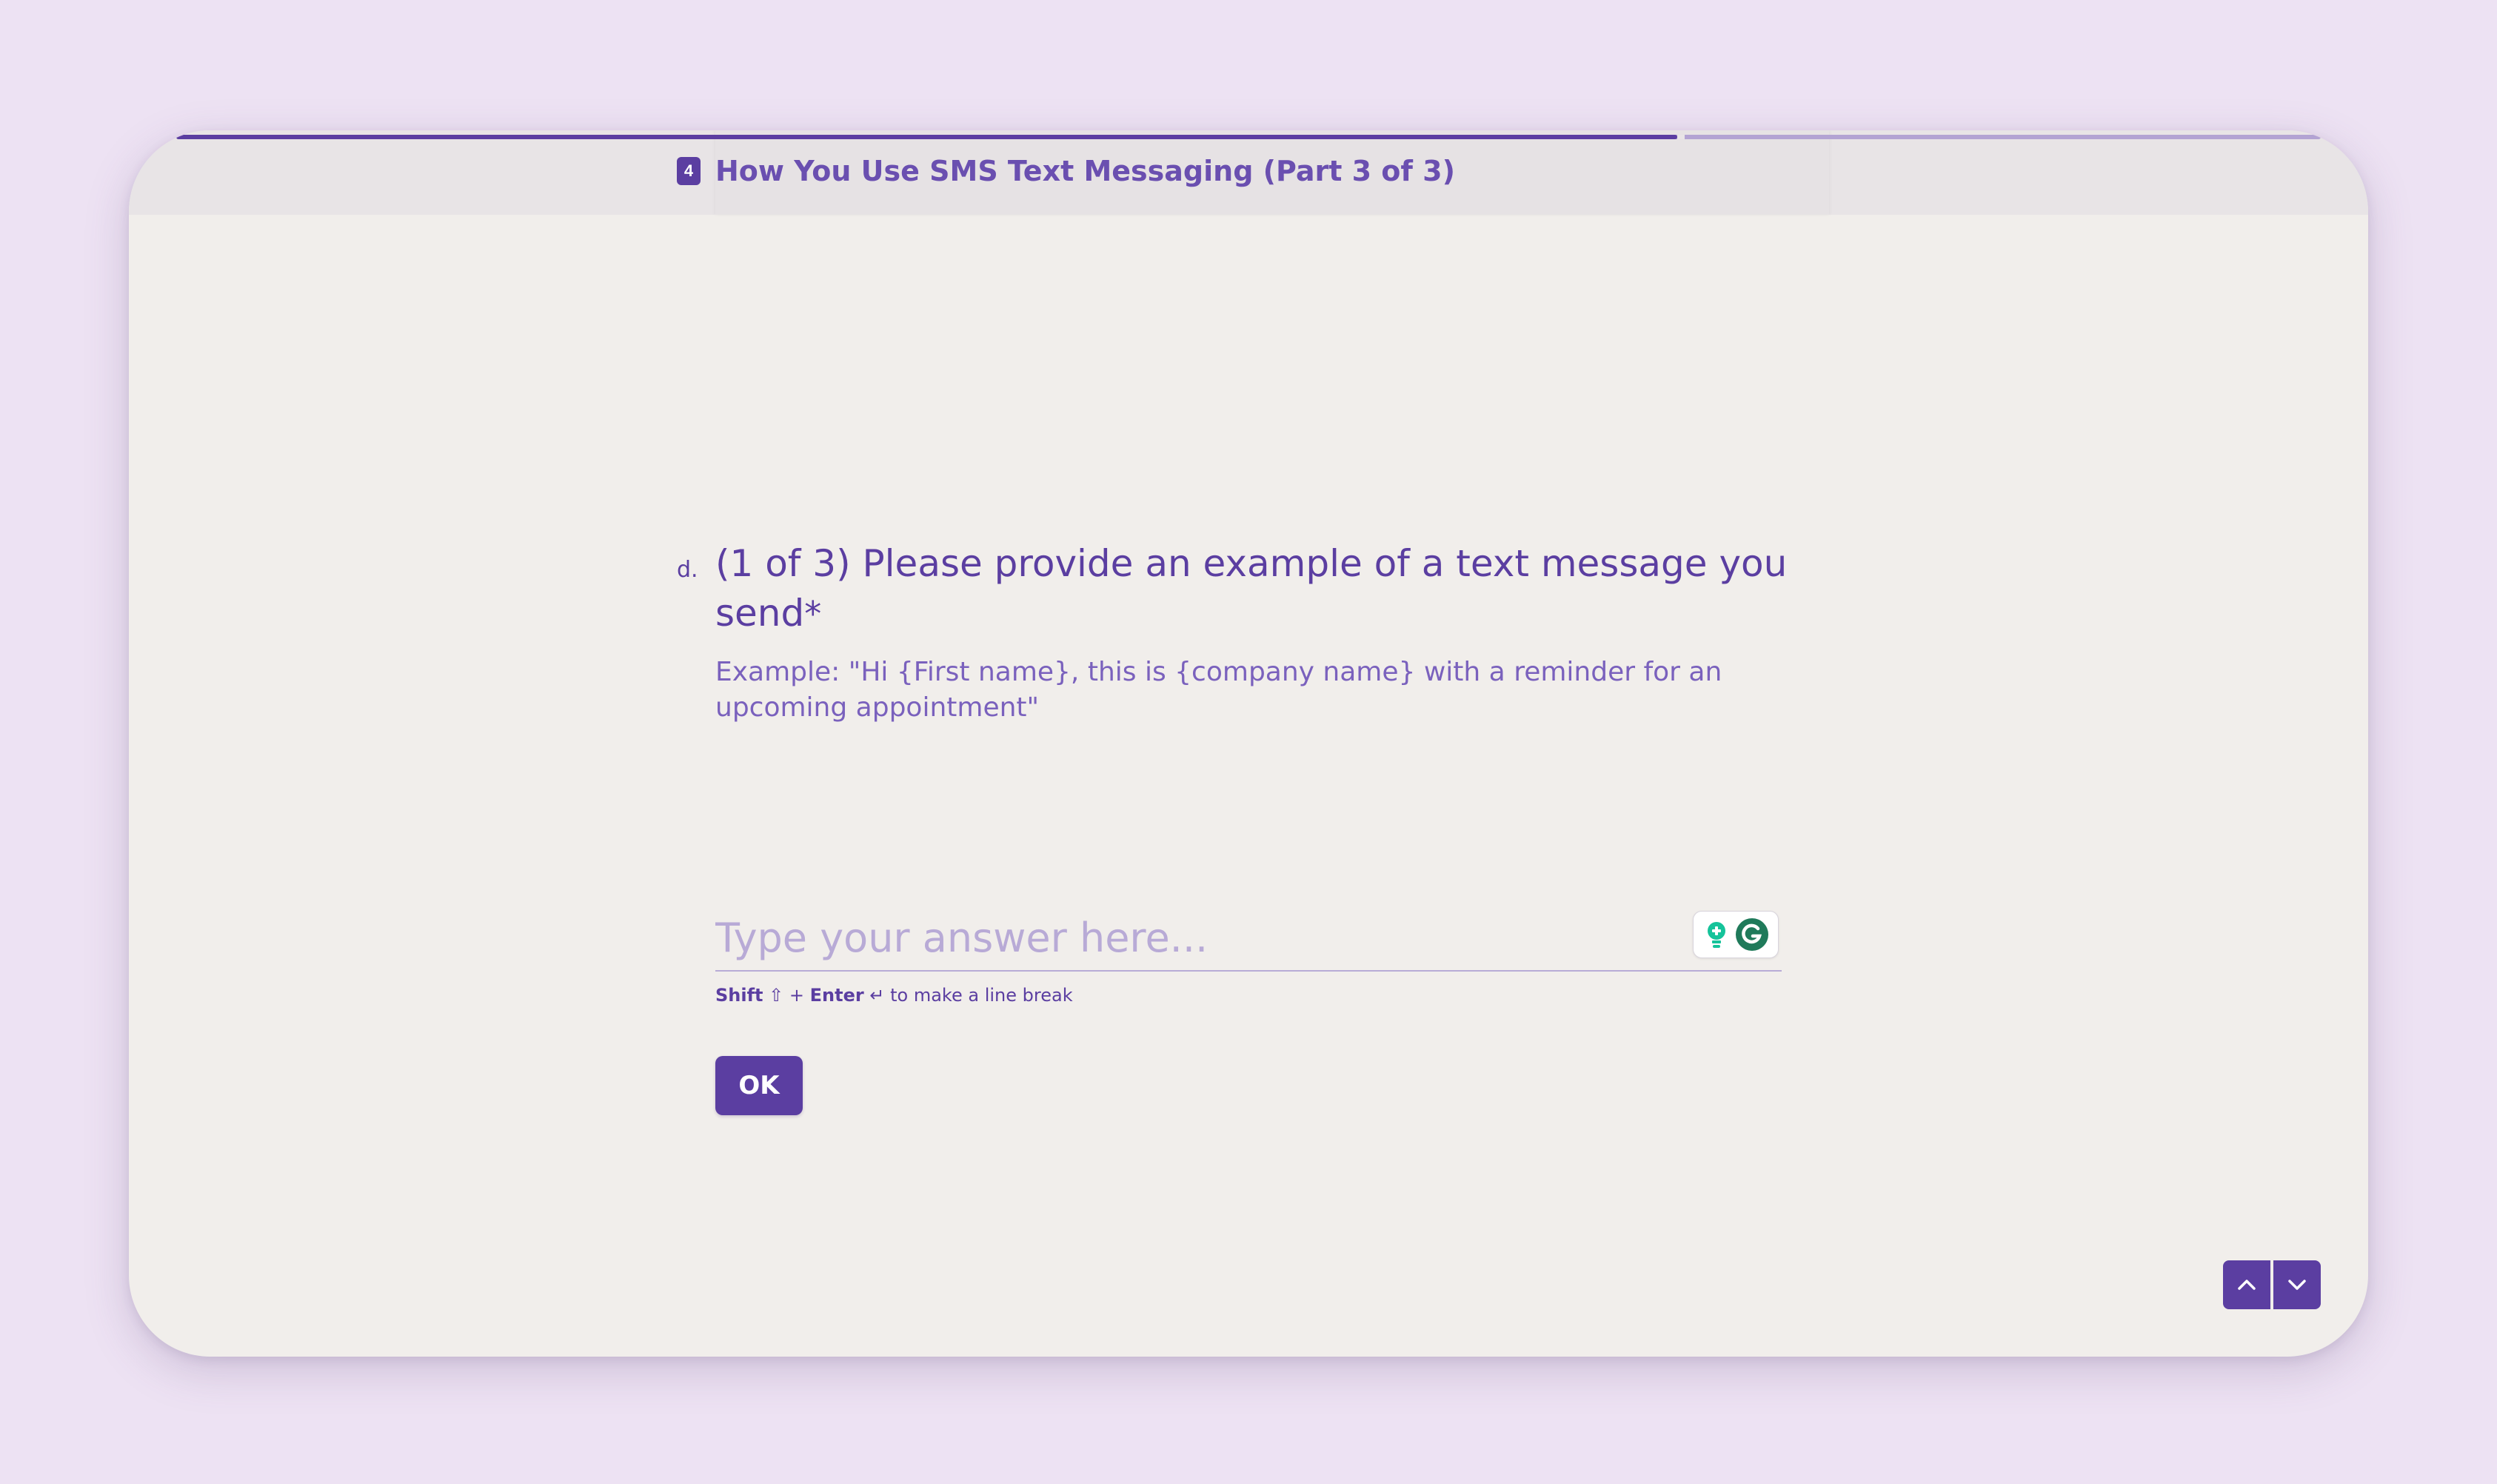 The image size is (2497, 1484). What do you see at coordinates (1248, 938) in the screenshot?
I see `answer-input` at bounding box center [1248, 938].